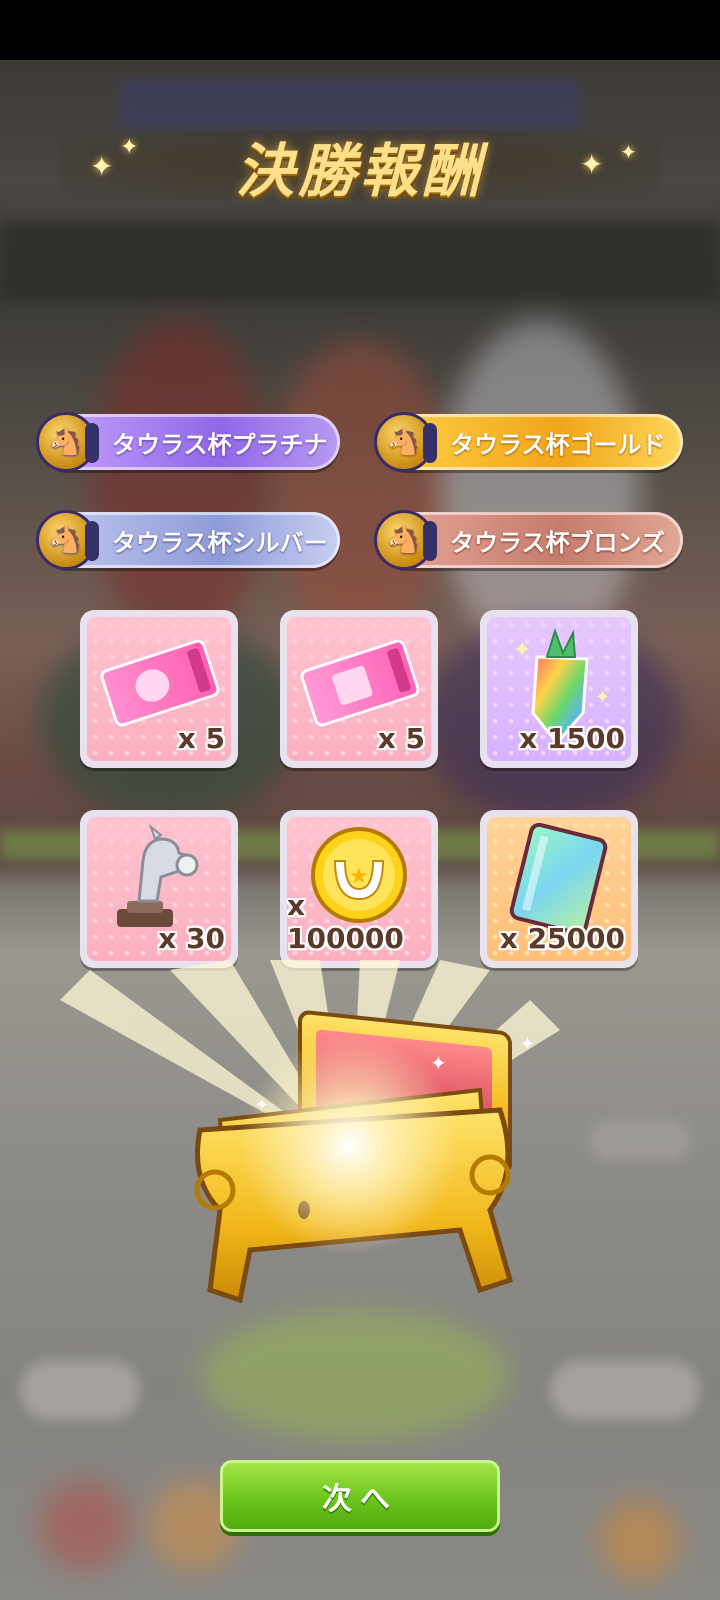 The width and height of the screenshot is (720, 1600). I want to click on badge-bronze: 🐴 タウラス杯ブロンズ, so click(528, 540).